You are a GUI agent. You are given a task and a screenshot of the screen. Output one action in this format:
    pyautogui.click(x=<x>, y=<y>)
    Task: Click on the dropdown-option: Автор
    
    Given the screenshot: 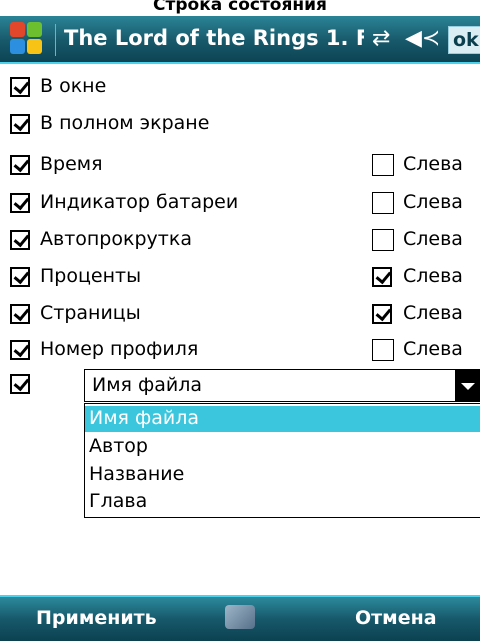 What is the action you would take?
    pyautogui.click(x=282, y=447)
    